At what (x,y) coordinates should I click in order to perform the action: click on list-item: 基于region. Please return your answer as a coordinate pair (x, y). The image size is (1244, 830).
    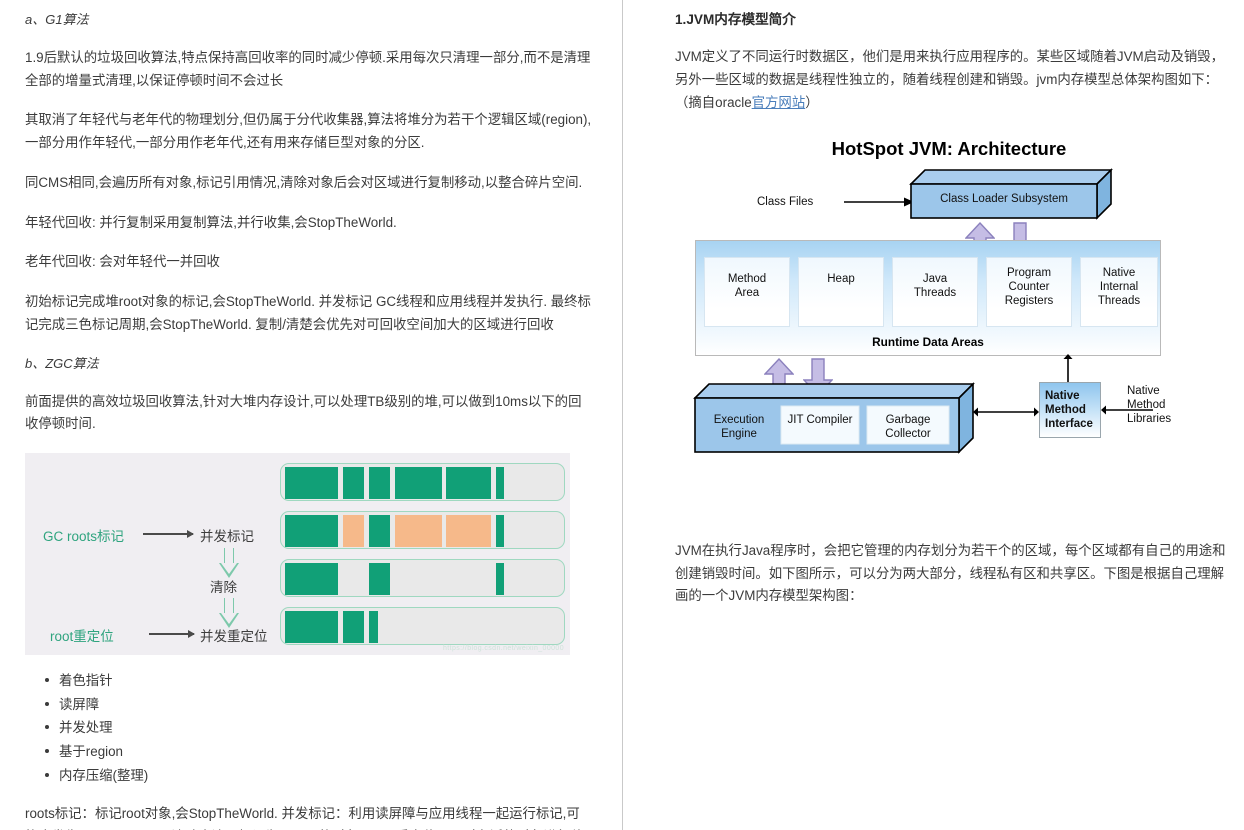
    Looking at the image, I should click on (318, 752).